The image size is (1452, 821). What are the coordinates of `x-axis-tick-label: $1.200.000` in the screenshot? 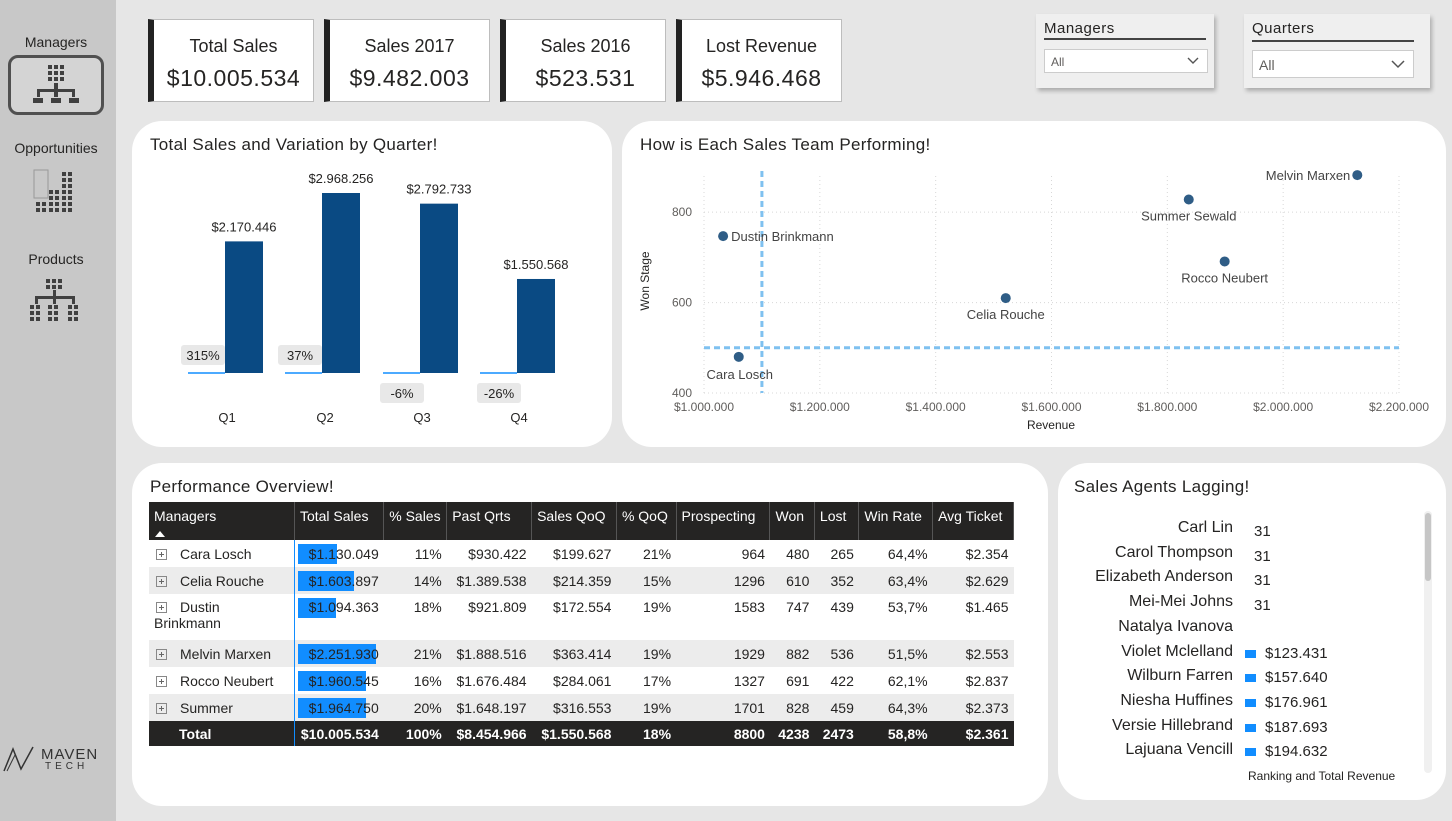 It's located at (820, 407).